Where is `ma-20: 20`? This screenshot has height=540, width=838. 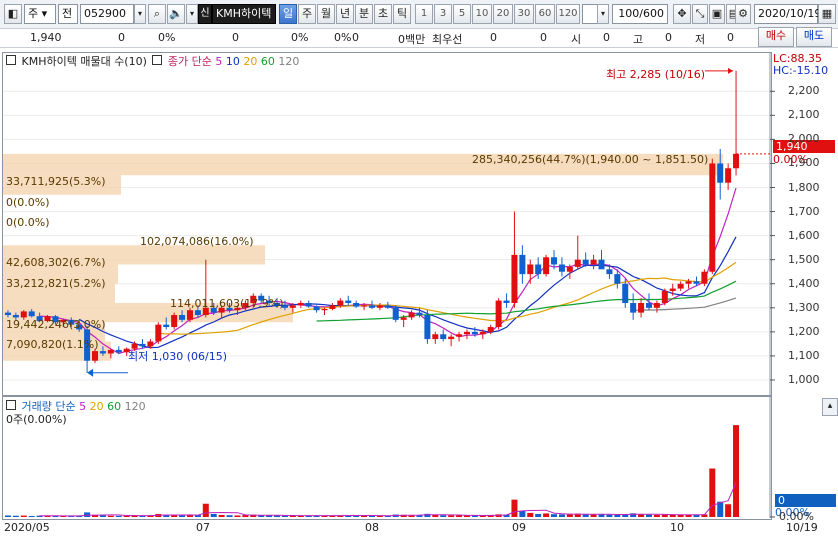 ma-20: 20 is located at coordinates (250, 61).